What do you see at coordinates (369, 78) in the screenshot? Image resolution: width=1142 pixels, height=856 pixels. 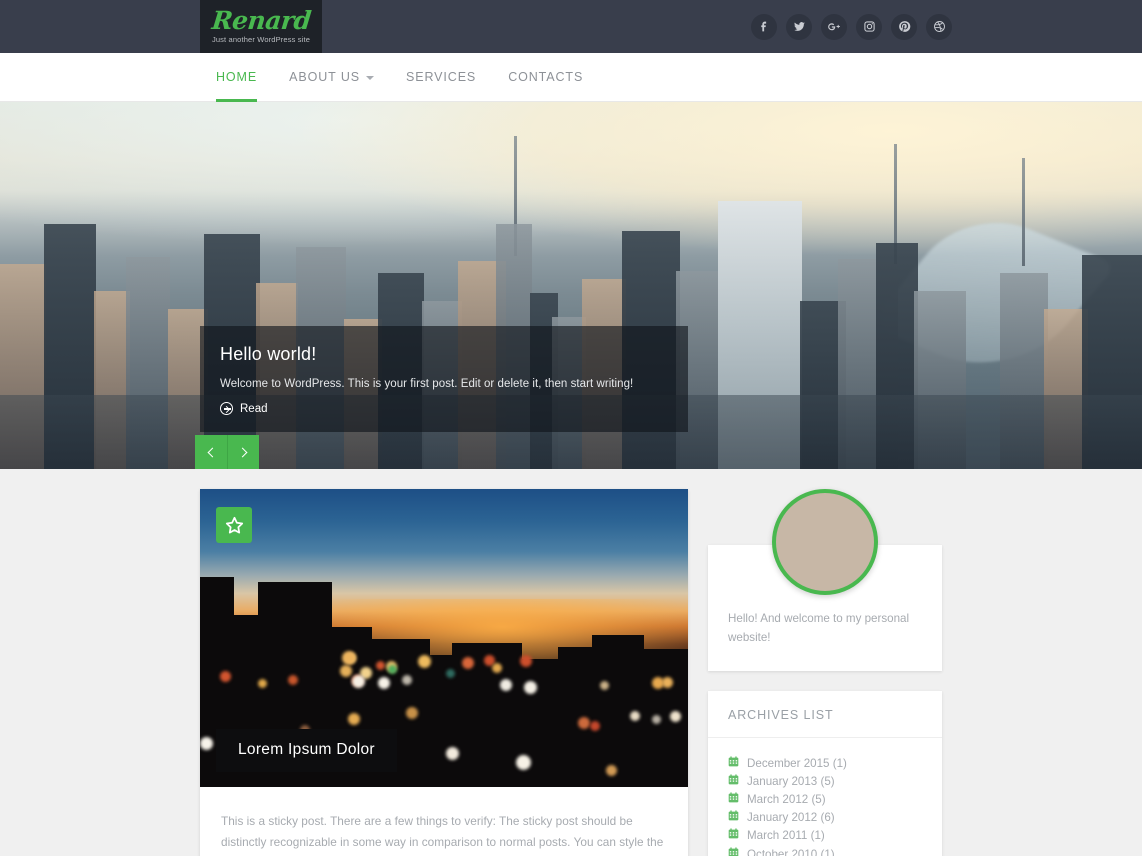 I see `chevron-down-icon` at bounding box center [369, 78].